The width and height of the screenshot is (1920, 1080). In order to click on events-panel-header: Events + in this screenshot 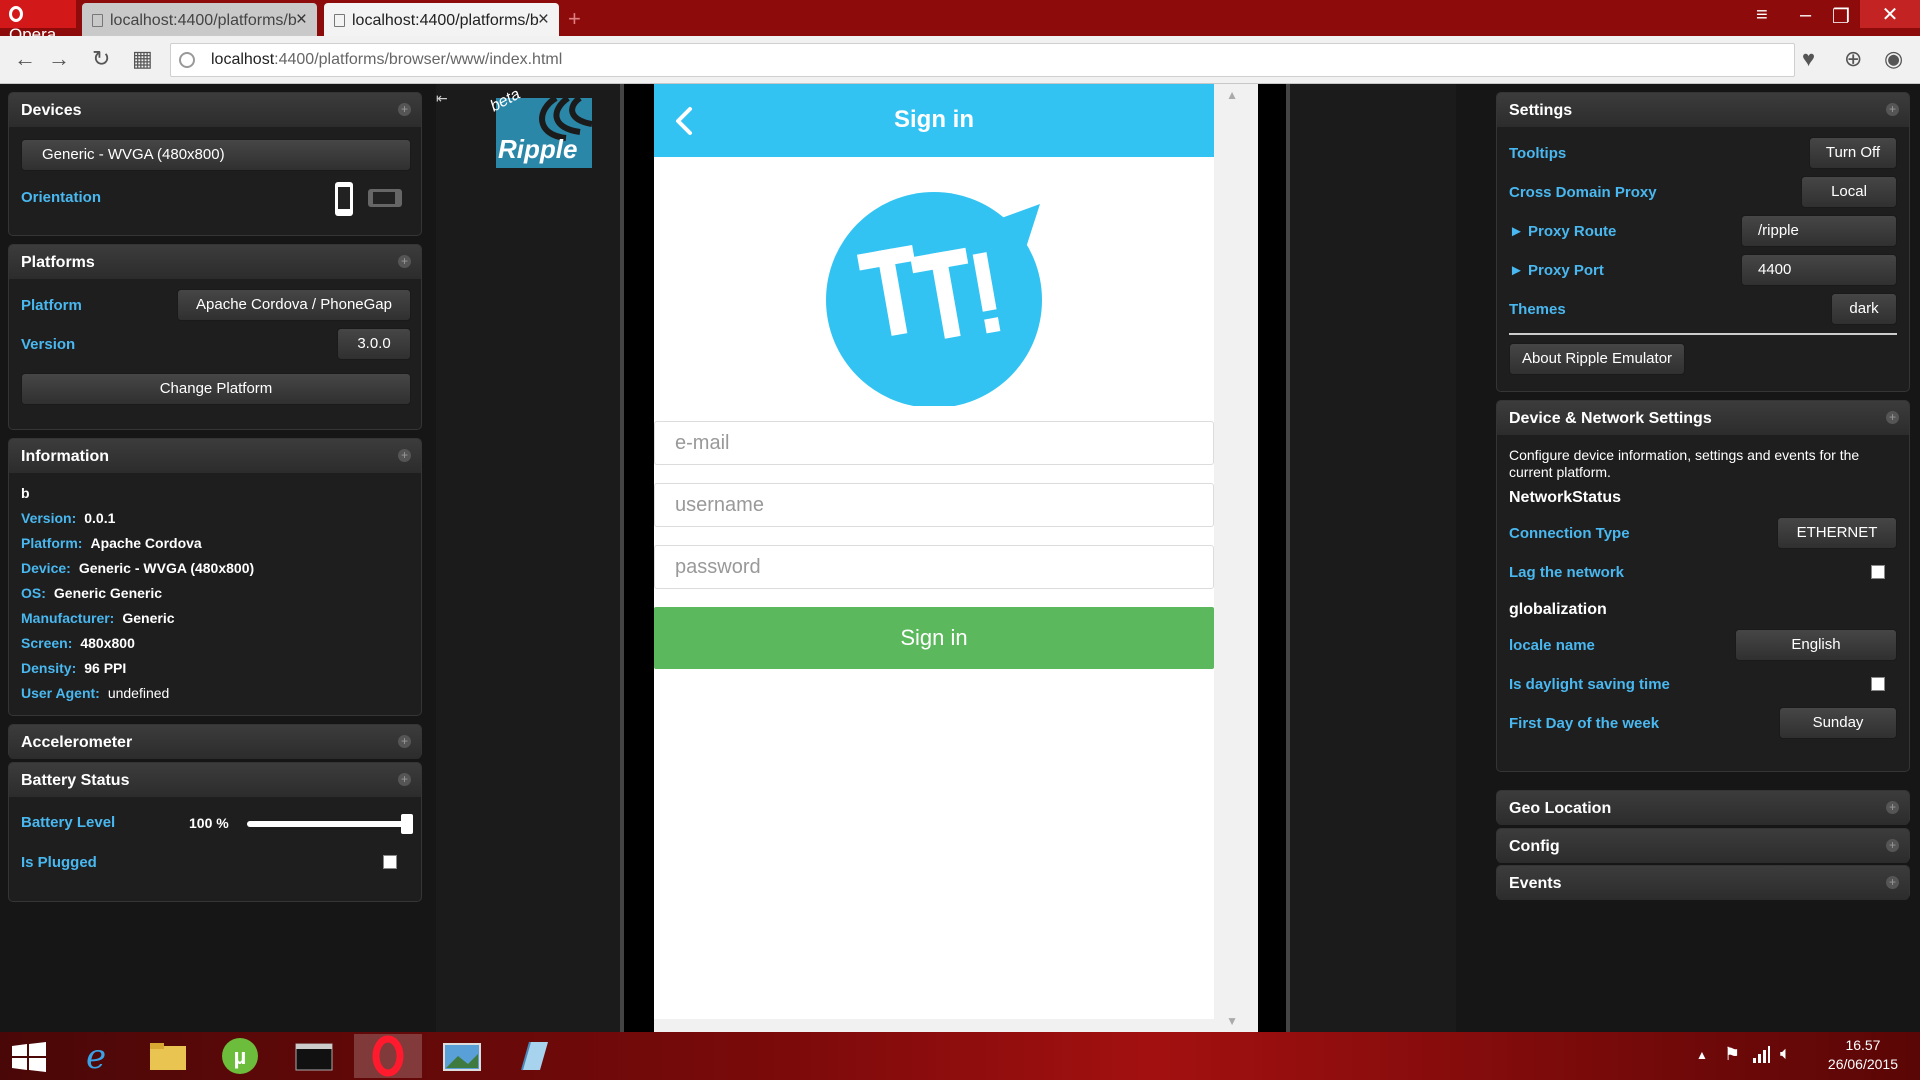, I will do `click(1703, 883)`.